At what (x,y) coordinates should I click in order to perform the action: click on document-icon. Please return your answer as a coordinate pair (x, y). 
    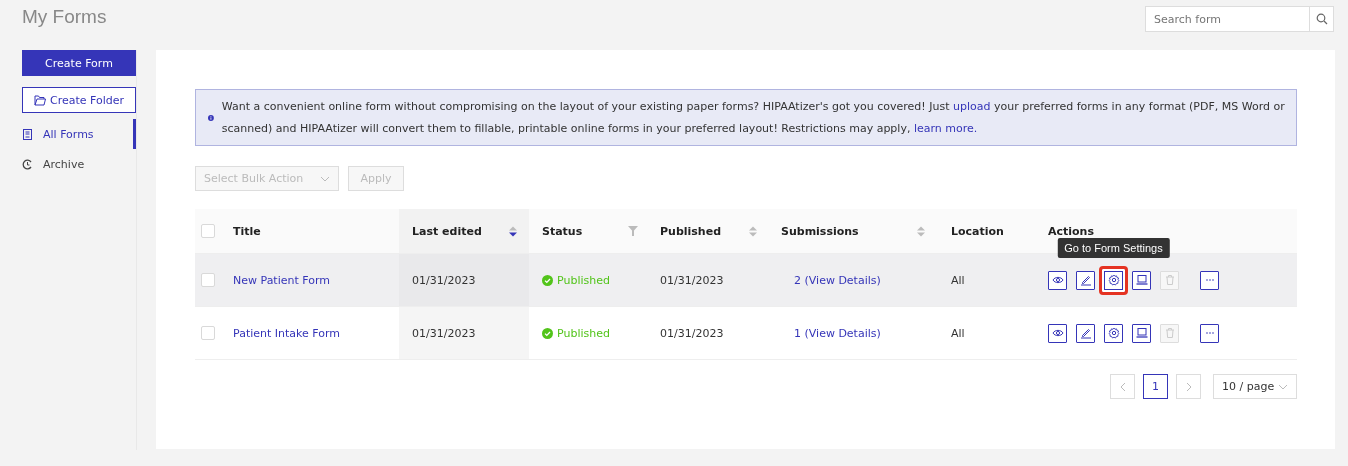
    Looking at the image, I should click on (27, 134).